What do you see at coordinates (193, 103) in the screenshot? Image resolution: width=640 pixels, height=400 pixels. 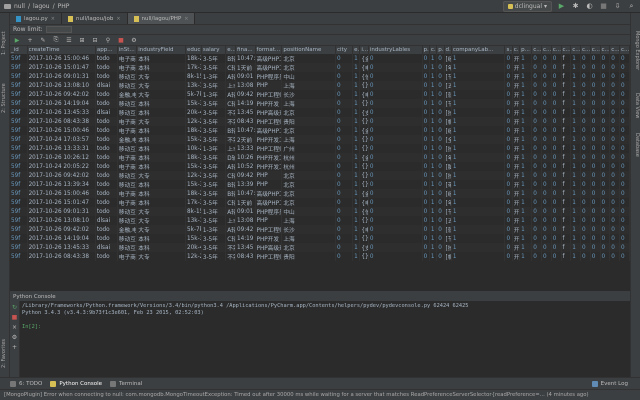 I see `table-cell: 15k-30k` at bounding box center [193, 103].